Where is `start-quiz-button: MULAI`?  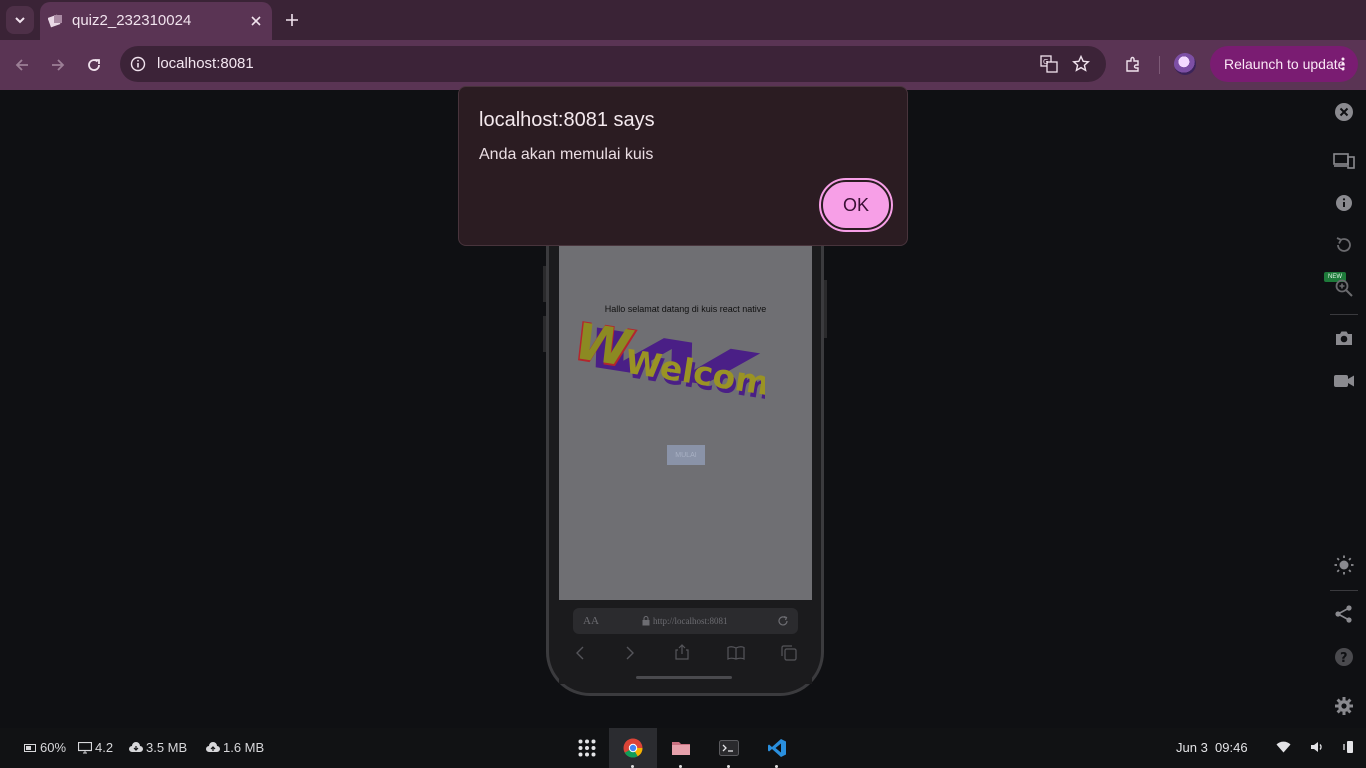
start-quiz-button: MULAI is located at coordinates (686, 455).